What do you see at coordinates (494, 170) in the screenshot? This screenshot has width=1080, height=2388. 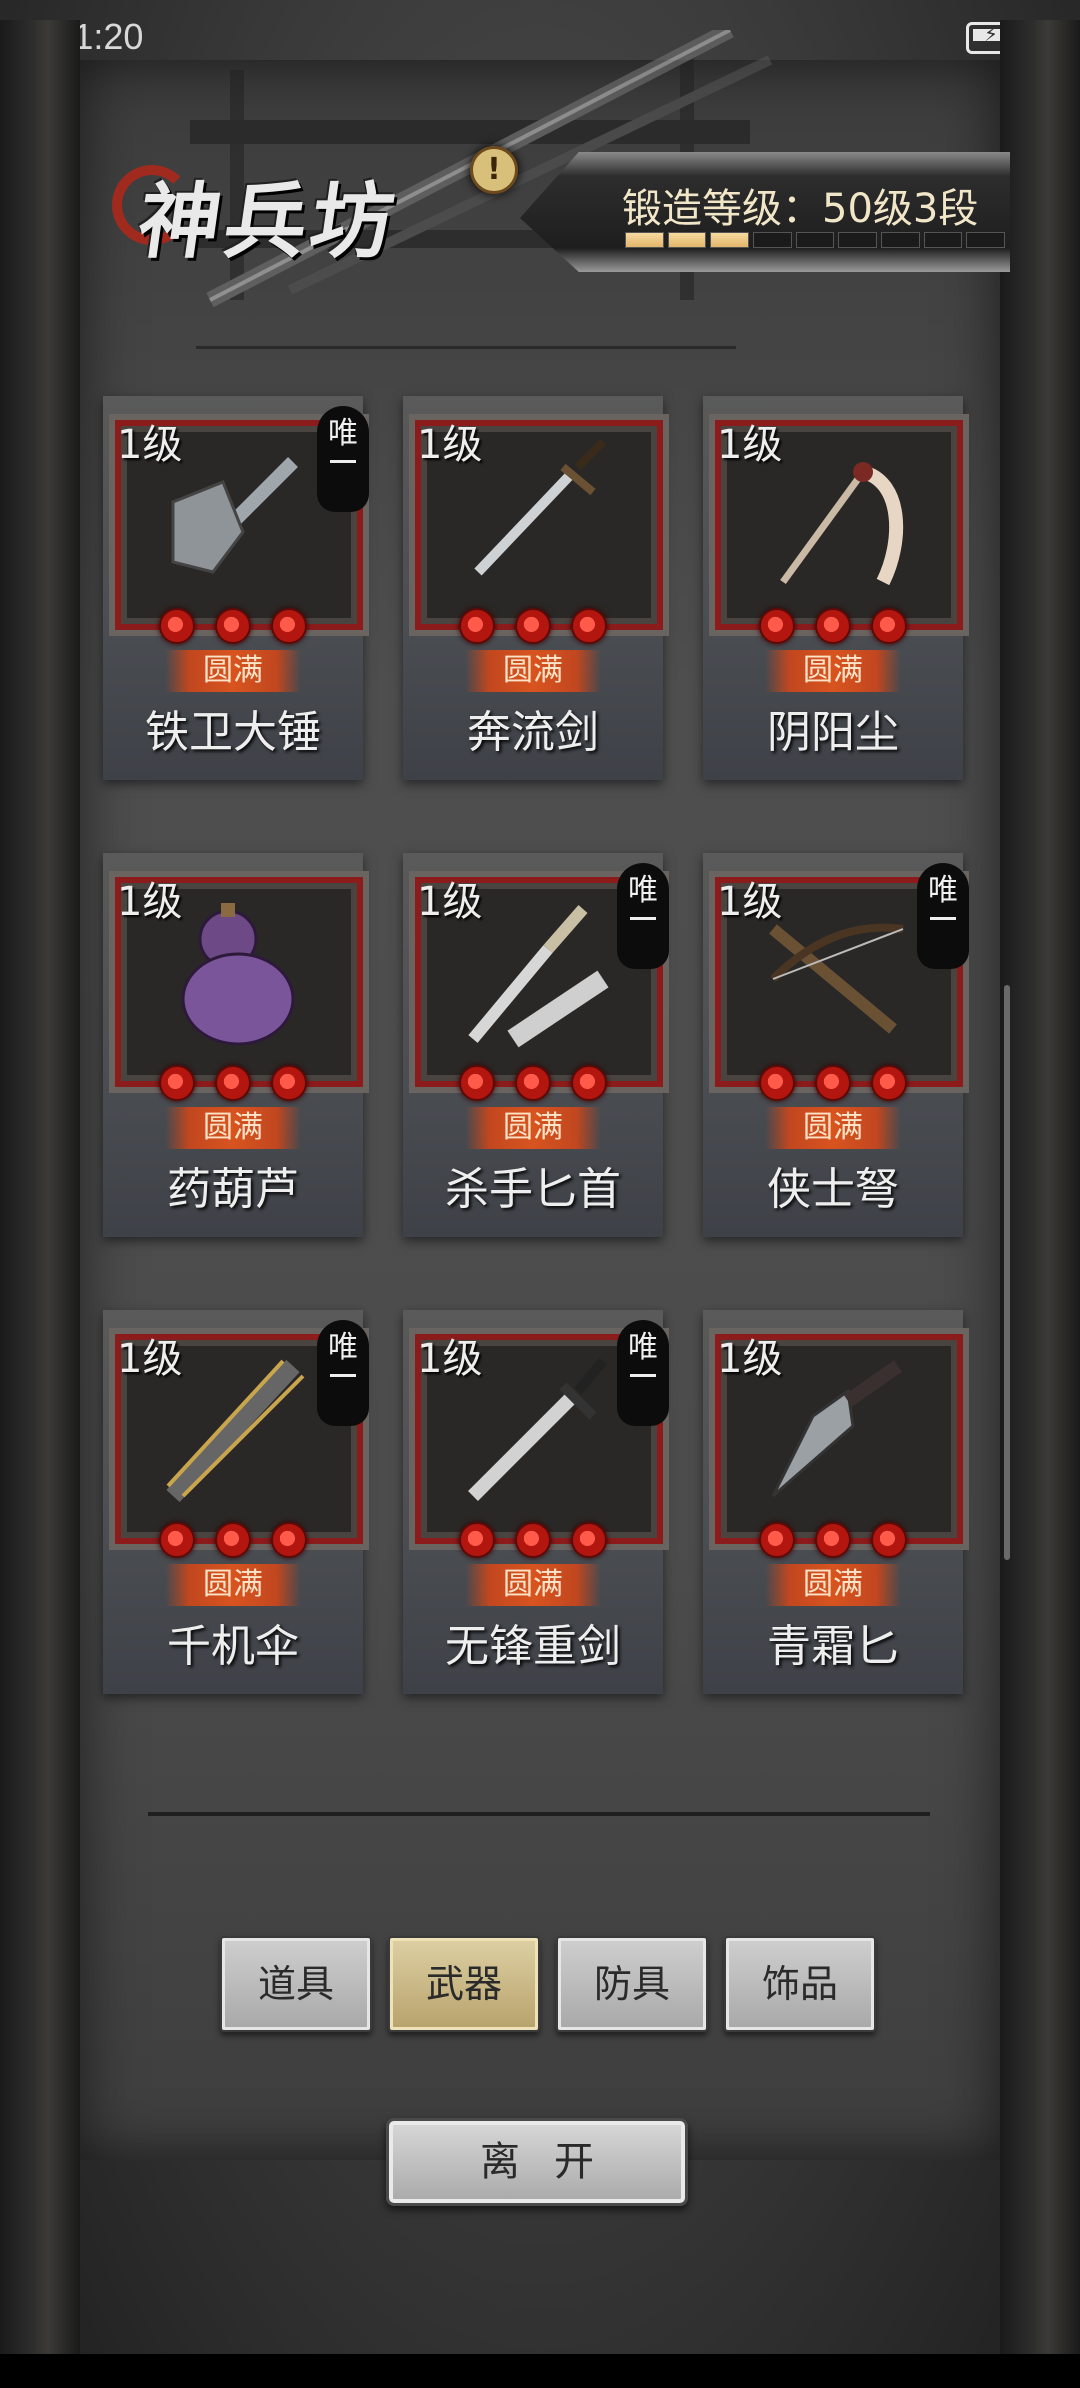 I see `alert-icon: !` at bounding box center [494, 170].